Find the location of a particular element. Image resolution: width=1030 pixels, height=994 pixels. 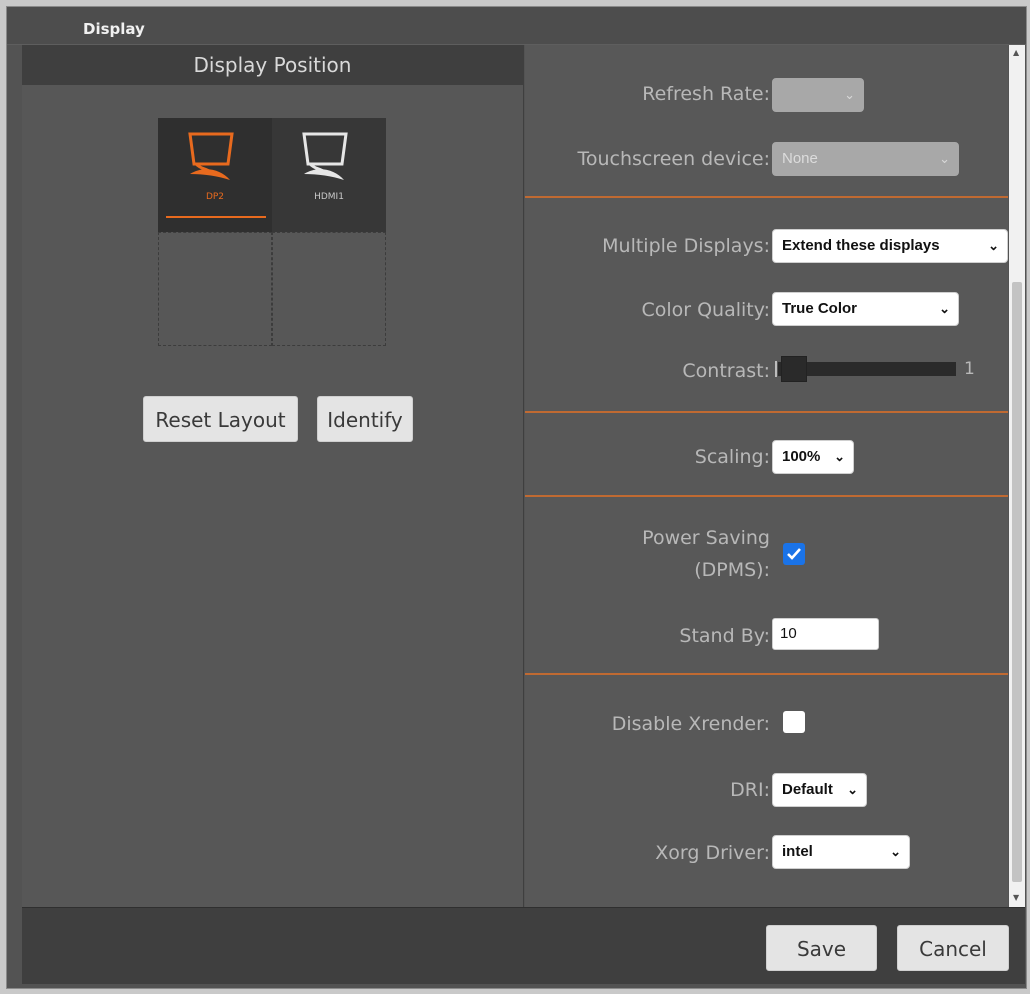

scroll-down-icon: ▼ is located at coordinates (1016, 897).